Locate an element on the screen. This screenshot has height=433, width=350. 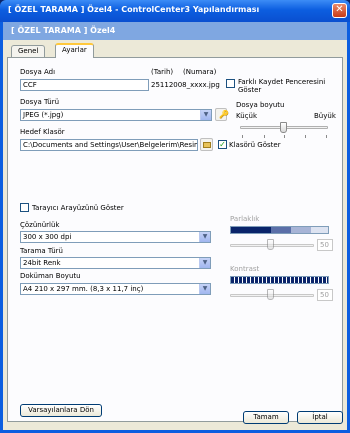
show-scanner-ui-label: Tarayıcı Arayüzünü Göster is located at coordinates (78, 208).